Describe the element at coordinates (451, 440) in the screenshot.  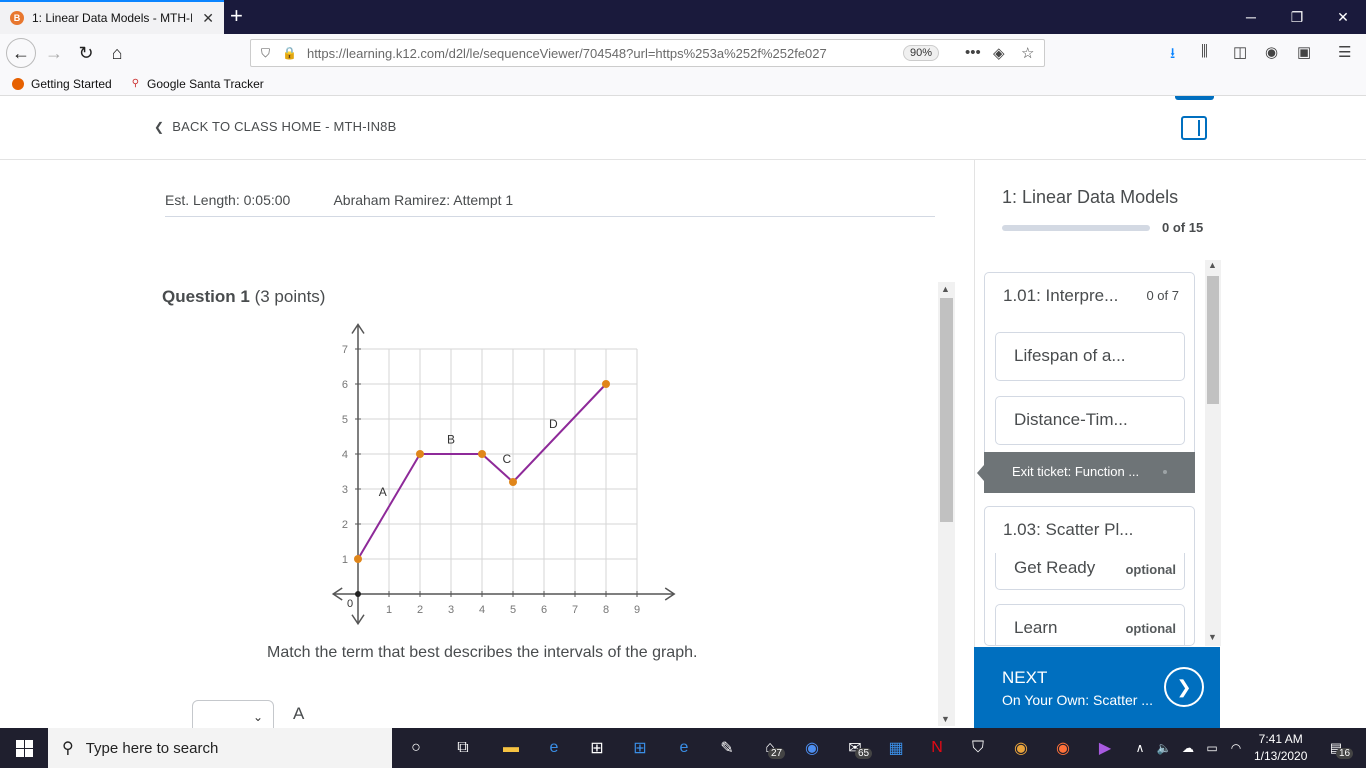
I see `segment-label: B` at that location.